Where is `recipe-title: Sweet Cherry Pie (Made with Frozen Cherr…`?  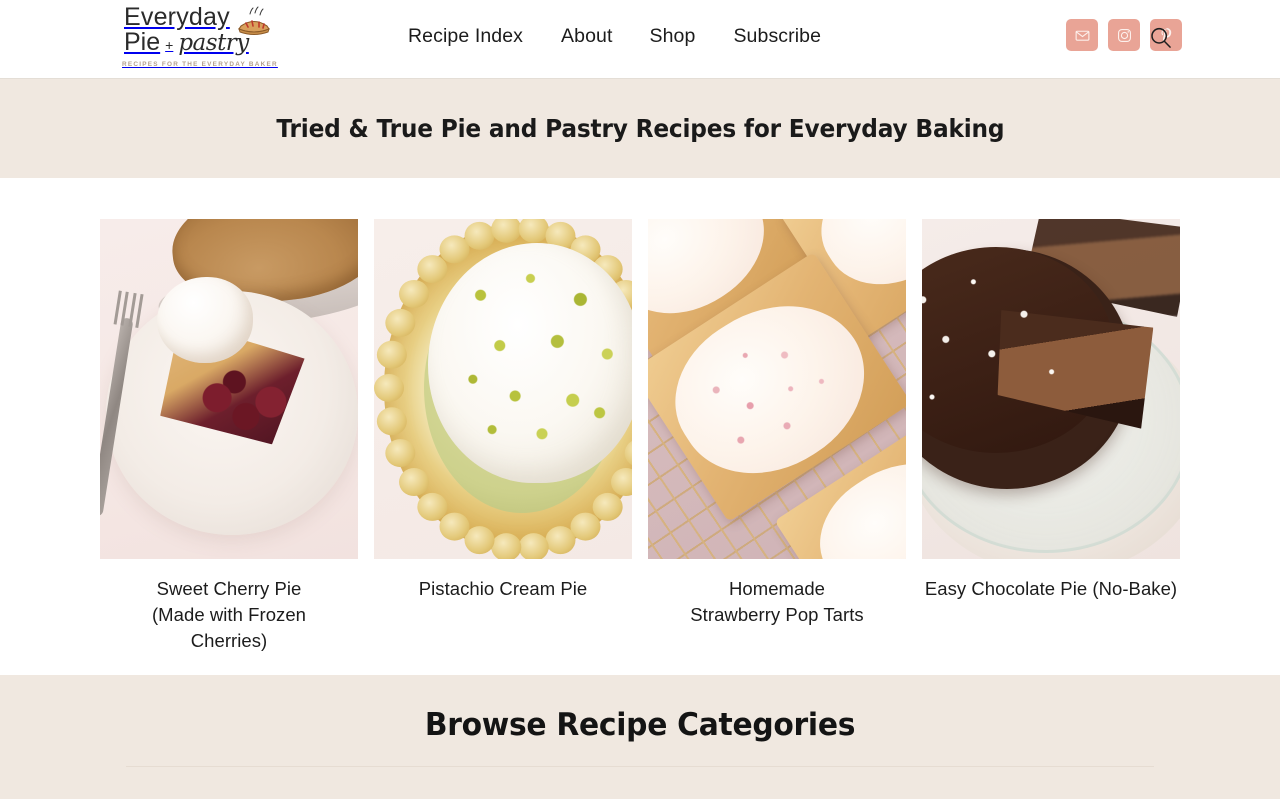
recipe-title: Sweet Cherry Pie (Made with Frozen Cherr… is located at coordinates (229, 615).